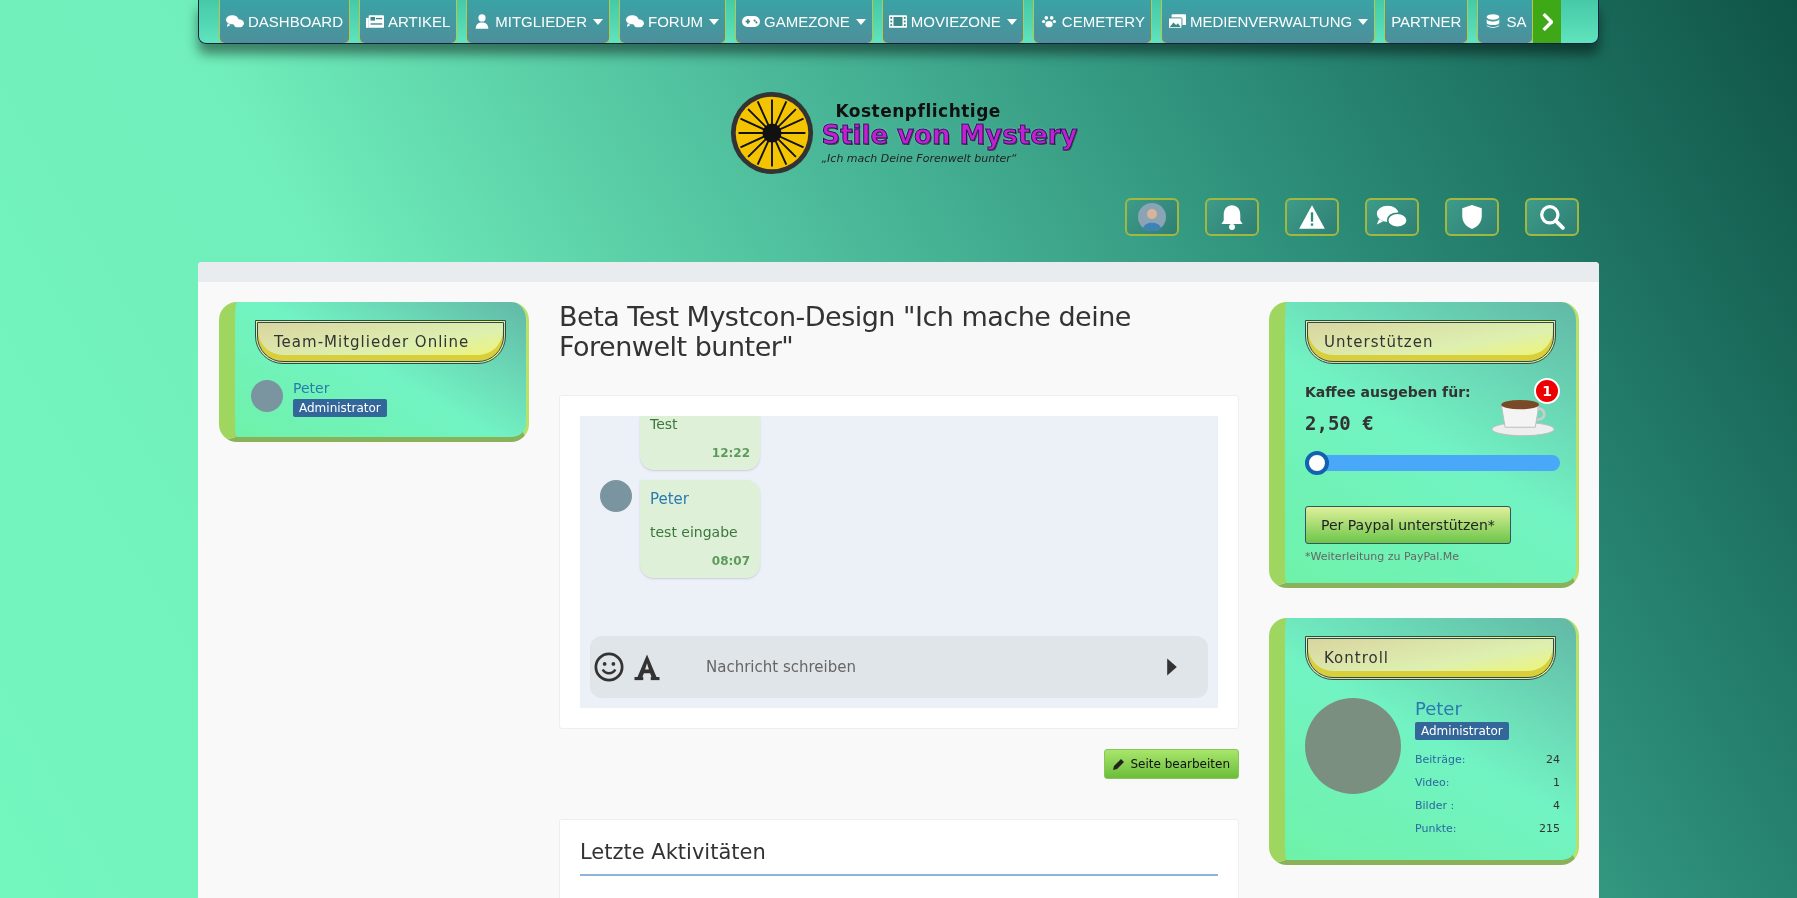 This screenshot has width=1797, height=898. Describe the element at coordinates (380, 342) in the screenshot. I see `widget-title: Team-Mitglieder Online` at that location.